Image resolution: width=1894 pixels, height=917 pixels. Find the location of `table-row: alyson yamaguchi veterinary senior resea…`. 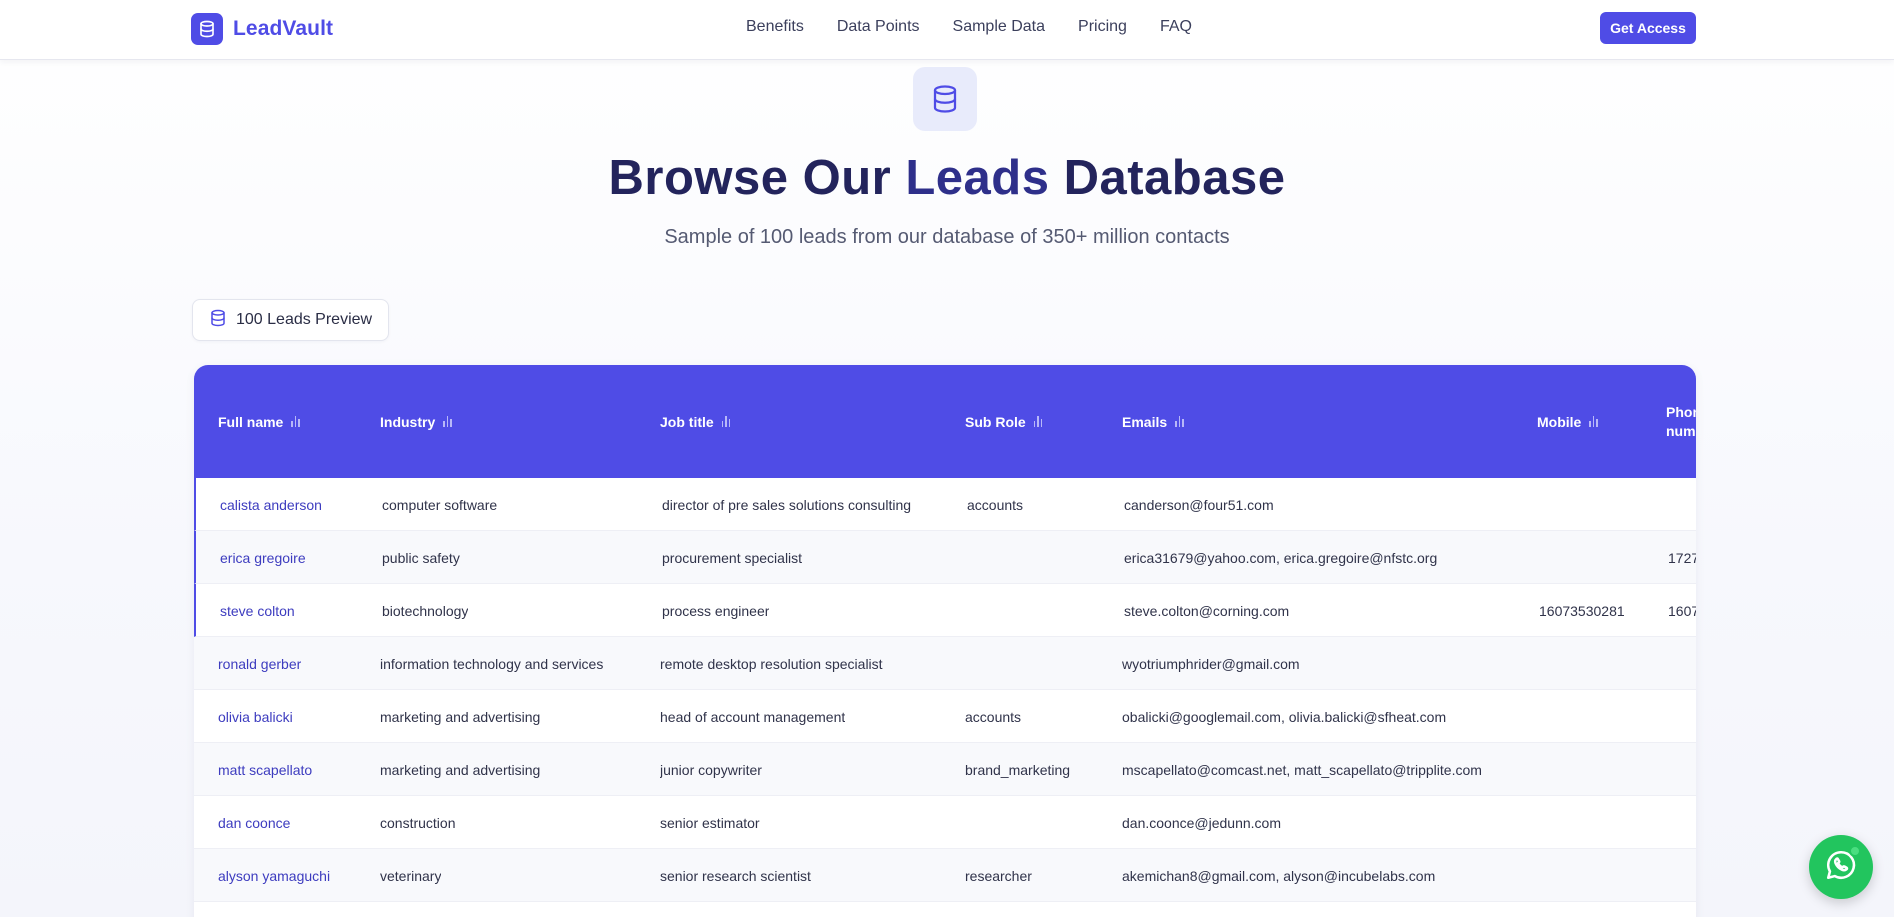

table-row: alyson yamaguchi veterinary senior resea… is located at coordinates (945, 875).